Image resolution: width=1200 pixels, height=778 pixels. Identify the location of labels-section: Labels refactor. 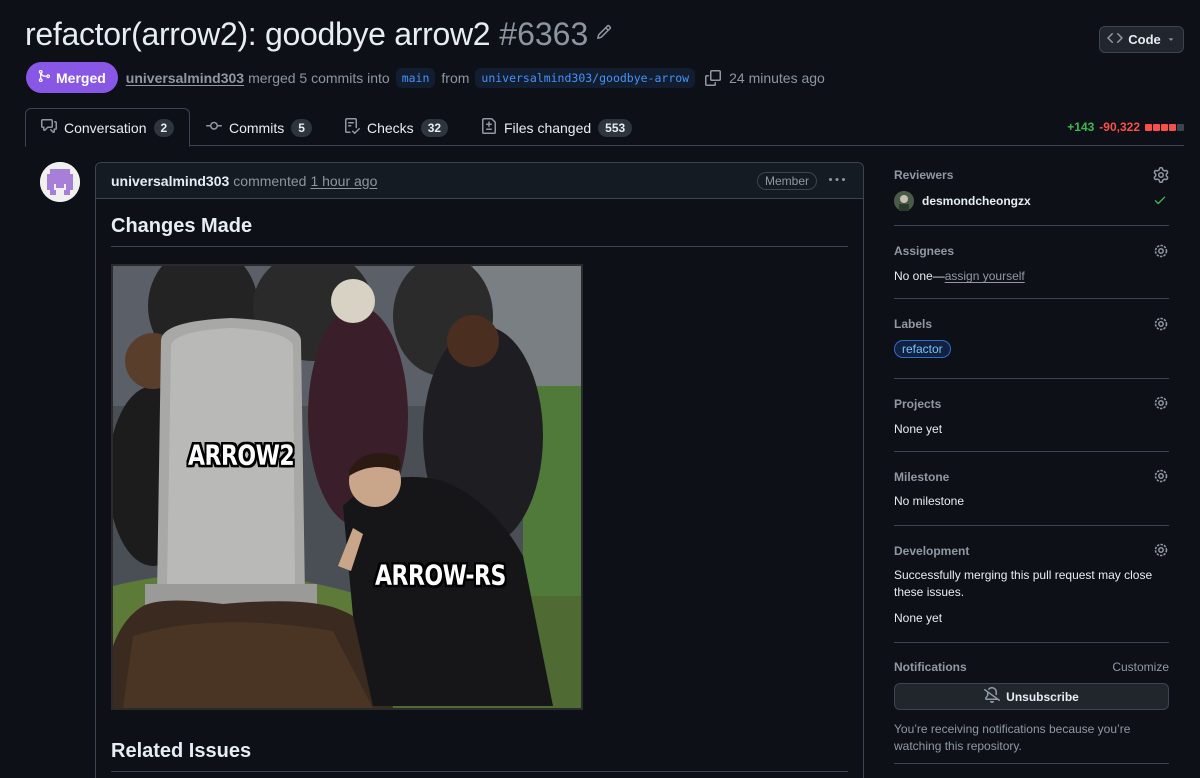
(1031, 339).